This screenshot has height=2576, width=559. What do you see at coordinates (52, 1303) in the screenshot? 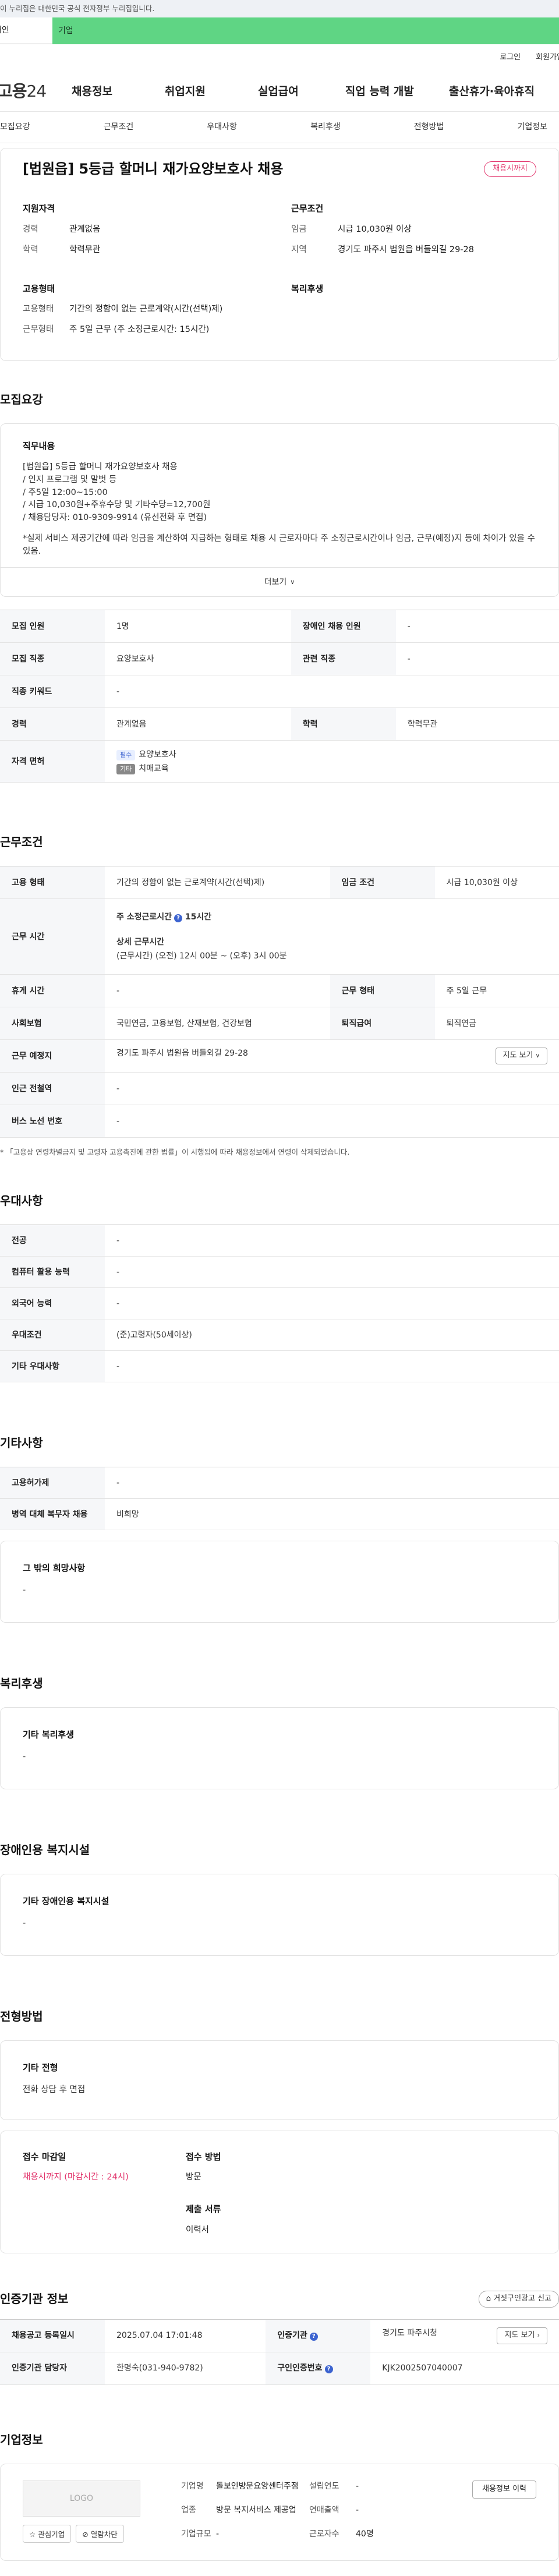
I see `language-key: 외국어 능력` at bounding box center [52, 1303].